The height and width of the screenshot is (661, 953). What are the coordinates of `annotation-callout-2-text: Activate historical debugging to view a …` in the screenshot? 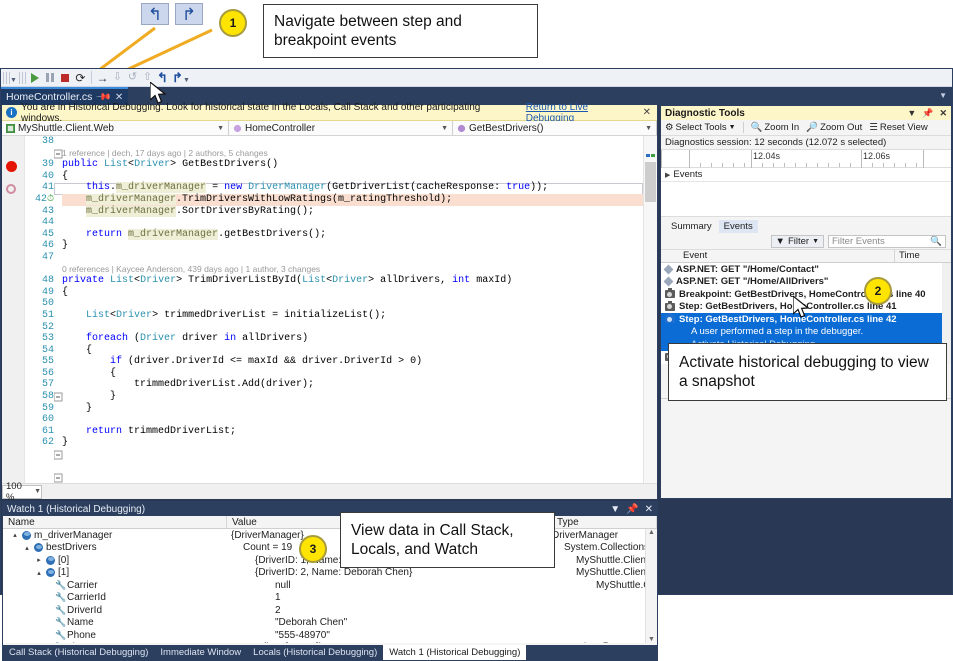 It's located at (807, 372).